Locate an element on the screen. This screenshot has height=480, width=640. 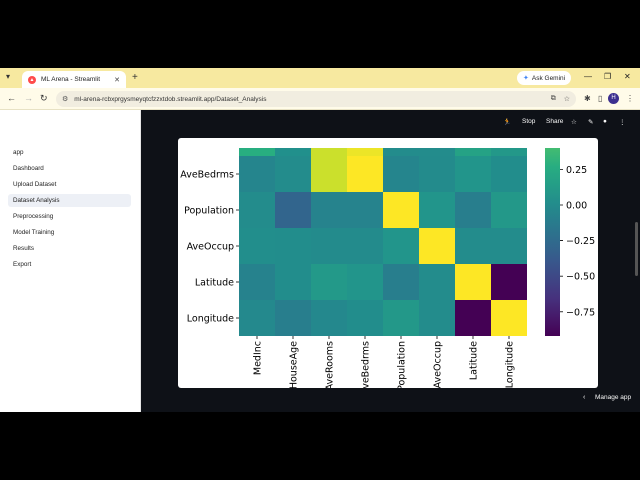
sidebar-item-label: Preprocessing is located at coordinates (33, 216).